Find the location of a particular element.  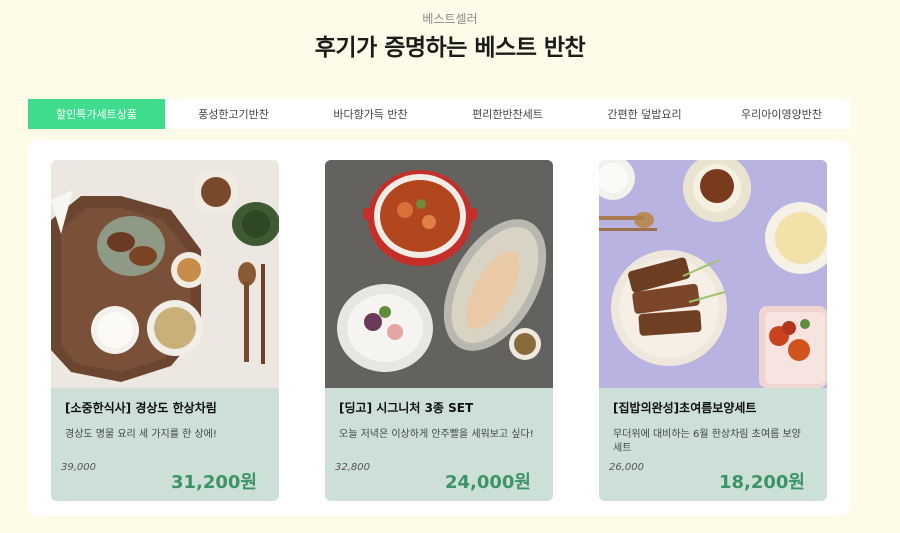

original-price: 26,000 is located at coordinates (626, 467).